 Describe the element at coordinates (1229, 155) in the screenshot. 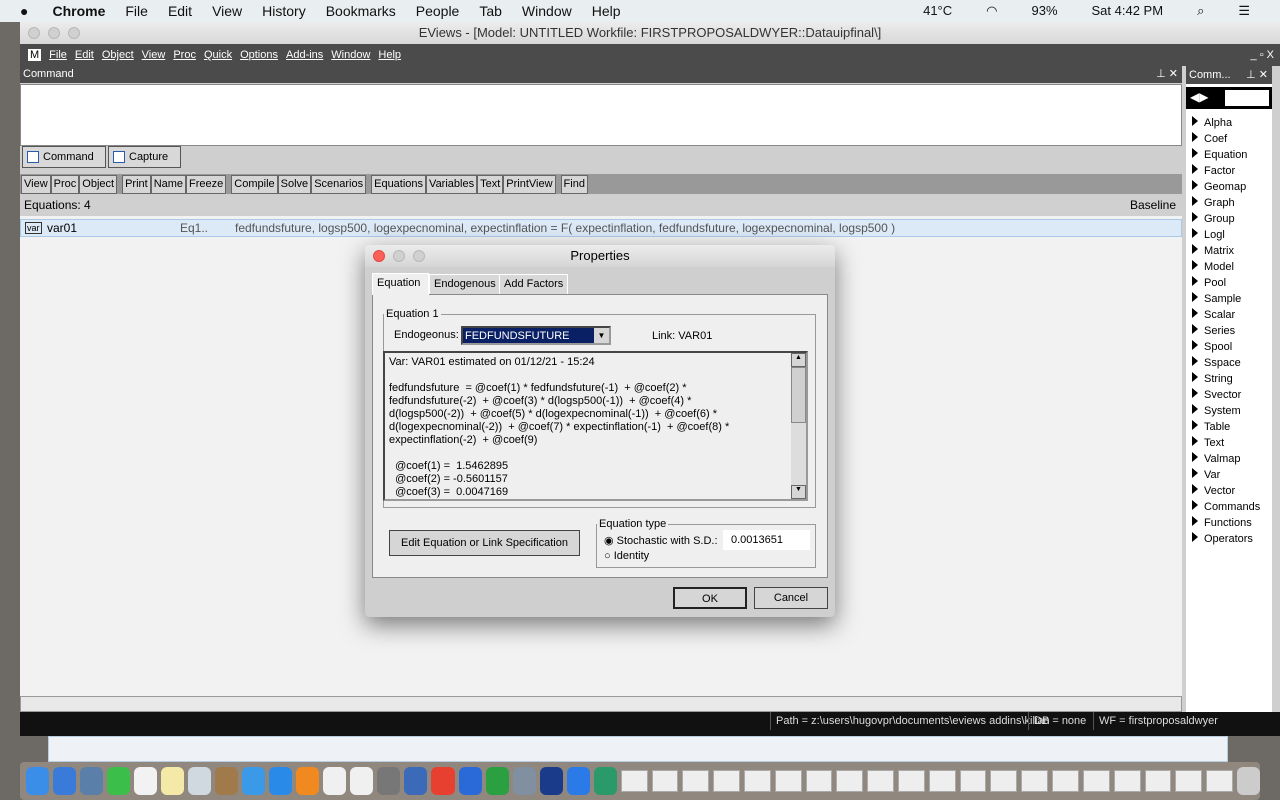

I see `panel-item-equation: Equation` at that location.